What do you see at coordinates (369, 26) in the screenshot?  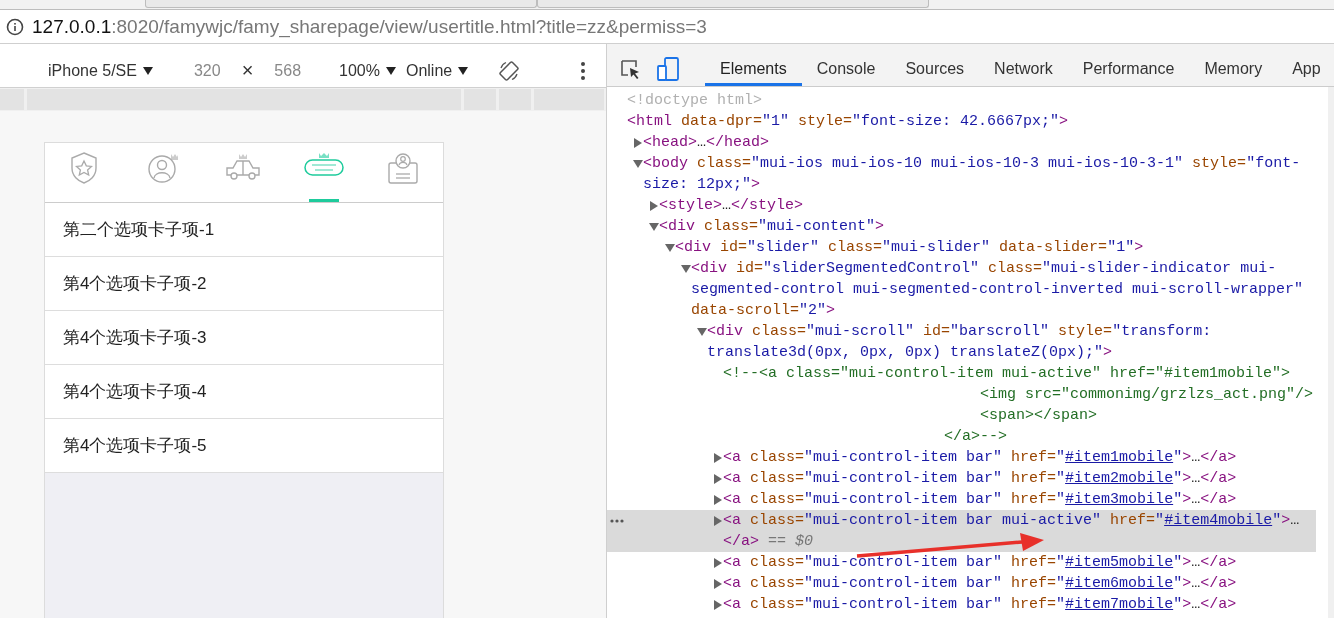 I see `url-text: 127.0.0.1:8020/famywjc/famy_sharepage/view/usertitle.html?title=zz&permiss=3` at bounding box center [369, 26].